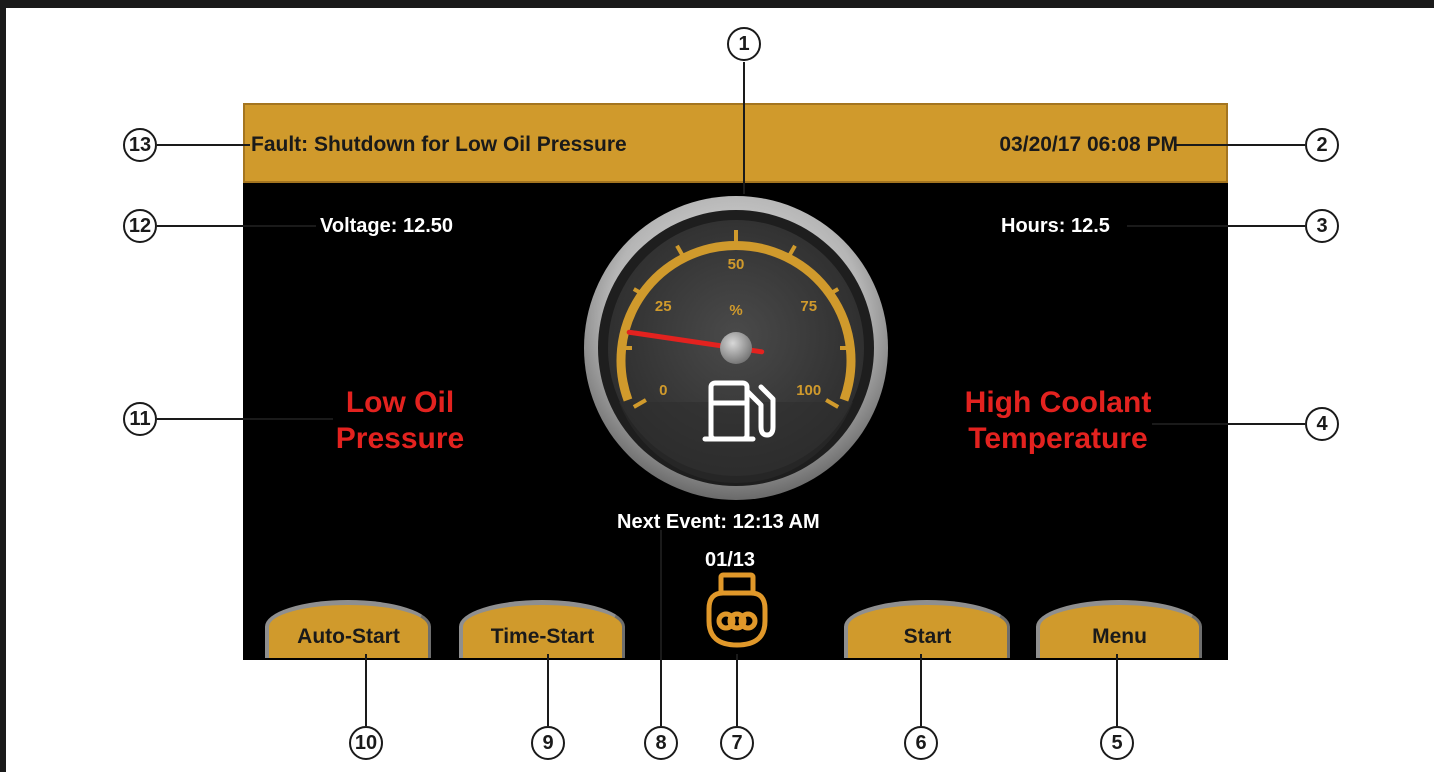 This screenshot has height=772, width=1434. Describe the element at coordinates (140, 419) in the screenshot. I see `callout-11: 11` at that location.